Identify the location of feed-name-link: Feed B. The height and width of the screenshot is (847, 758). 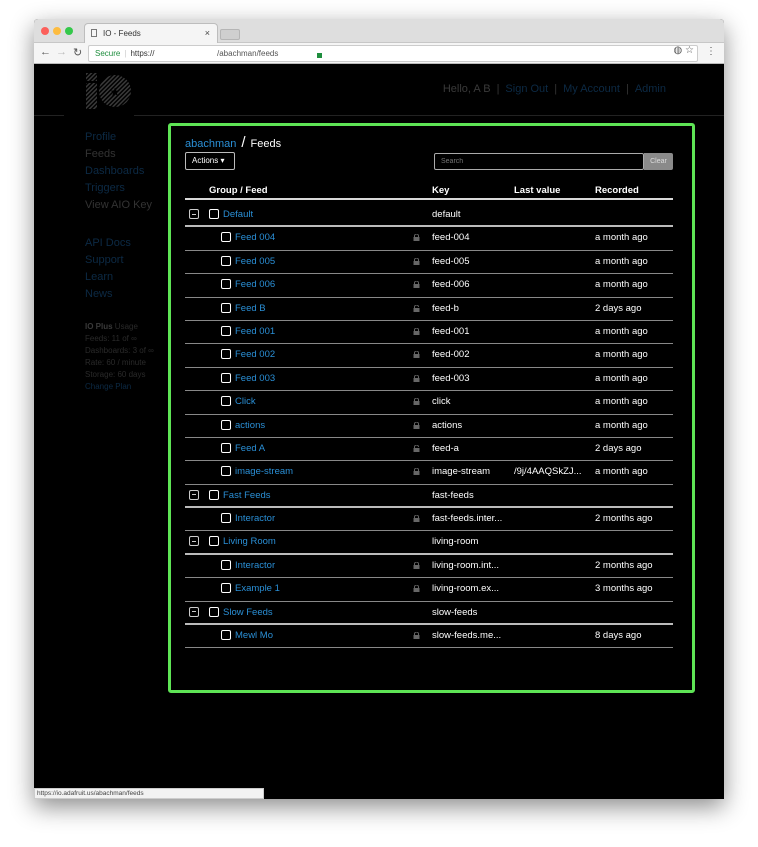
(250, 308).